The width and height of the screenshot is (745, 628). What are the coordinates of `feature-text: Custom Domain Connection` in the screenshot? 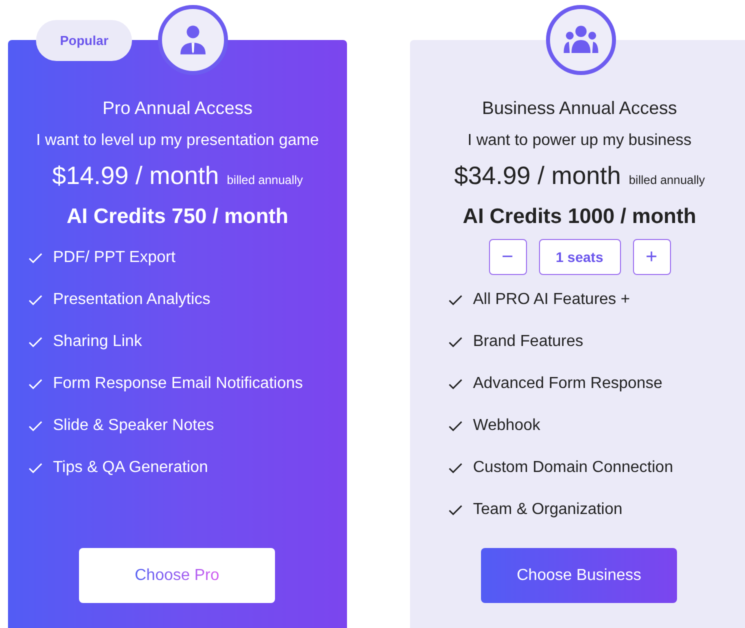 It's located at (573, 468).